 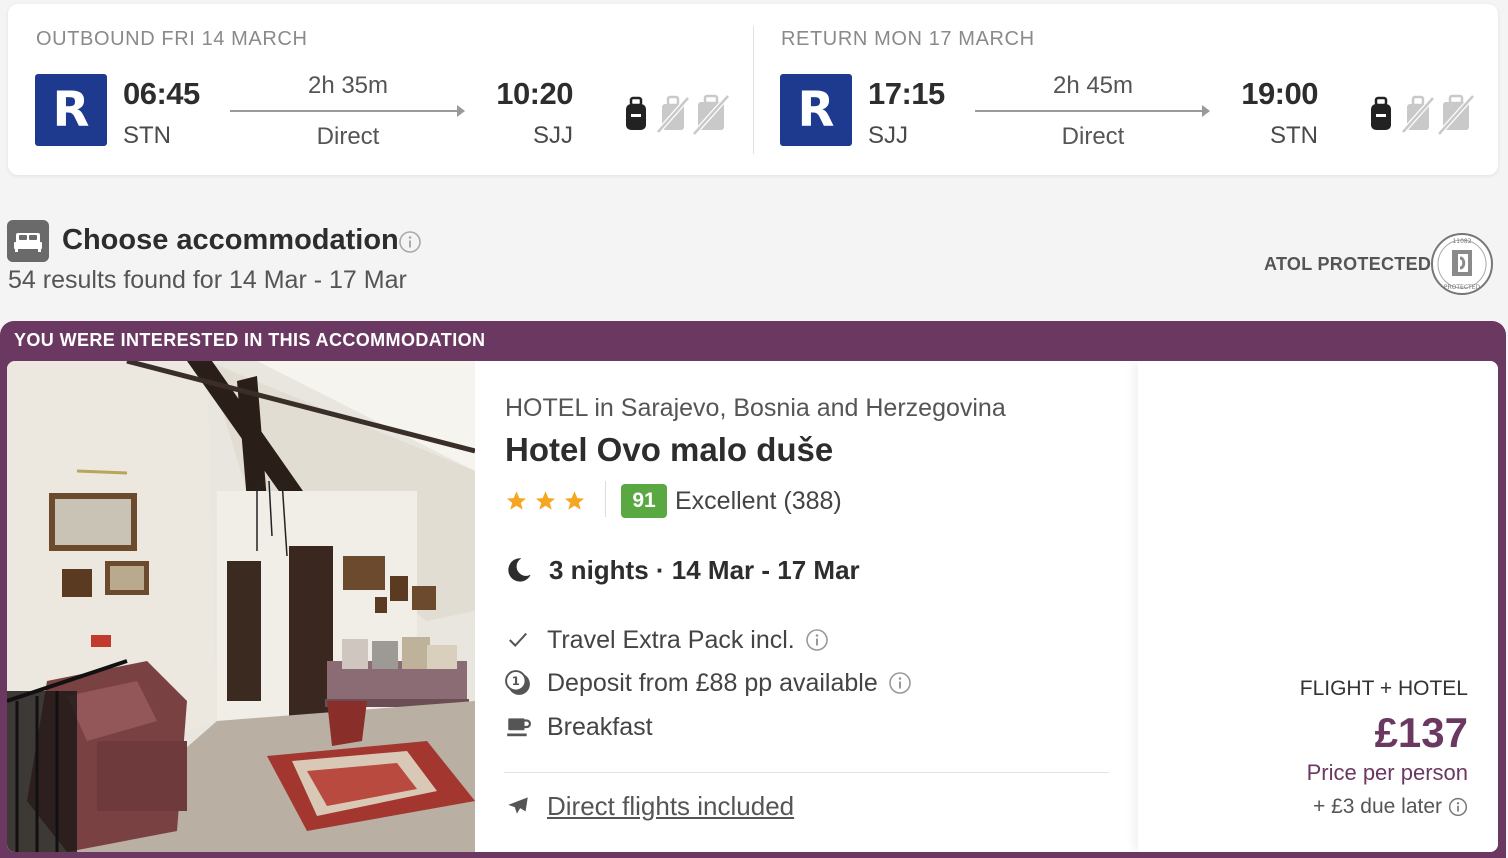 What do you see at coordinates (518, 727) in the screenshot?
I see `coffee-cup-icon` at bounding box center [518, 727].